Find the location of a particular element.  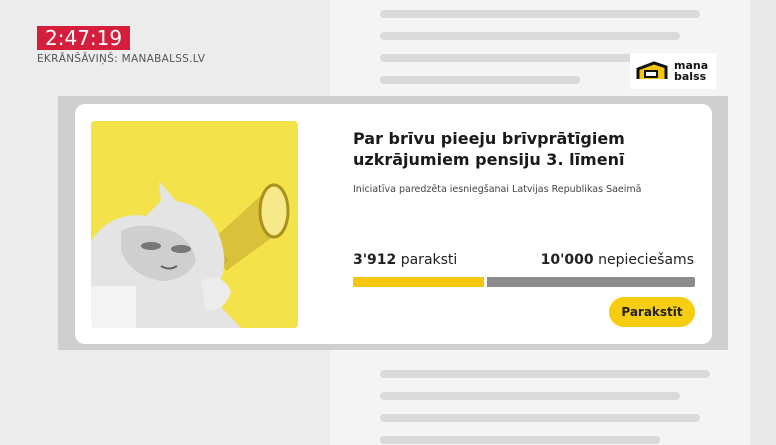

logo-mark-icon is located at coordinates (652, 70).